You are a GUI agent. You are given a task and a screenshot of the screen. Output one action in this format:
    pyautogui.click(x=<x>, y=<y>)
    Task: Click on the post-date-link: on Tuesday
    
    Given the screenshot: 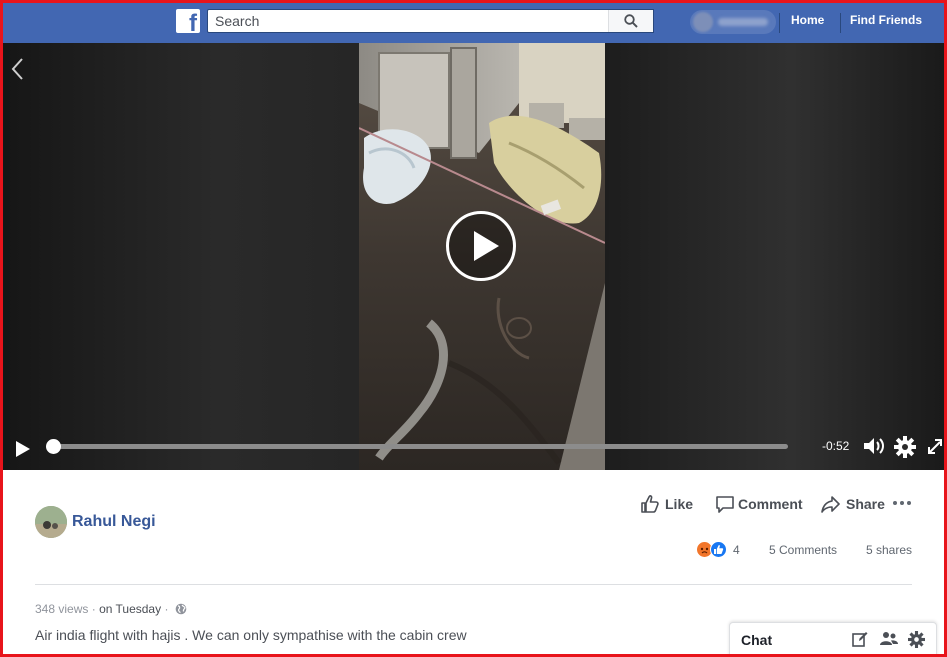 What is the action you would take?
    pyautogui.click(x=130, y=609)
    